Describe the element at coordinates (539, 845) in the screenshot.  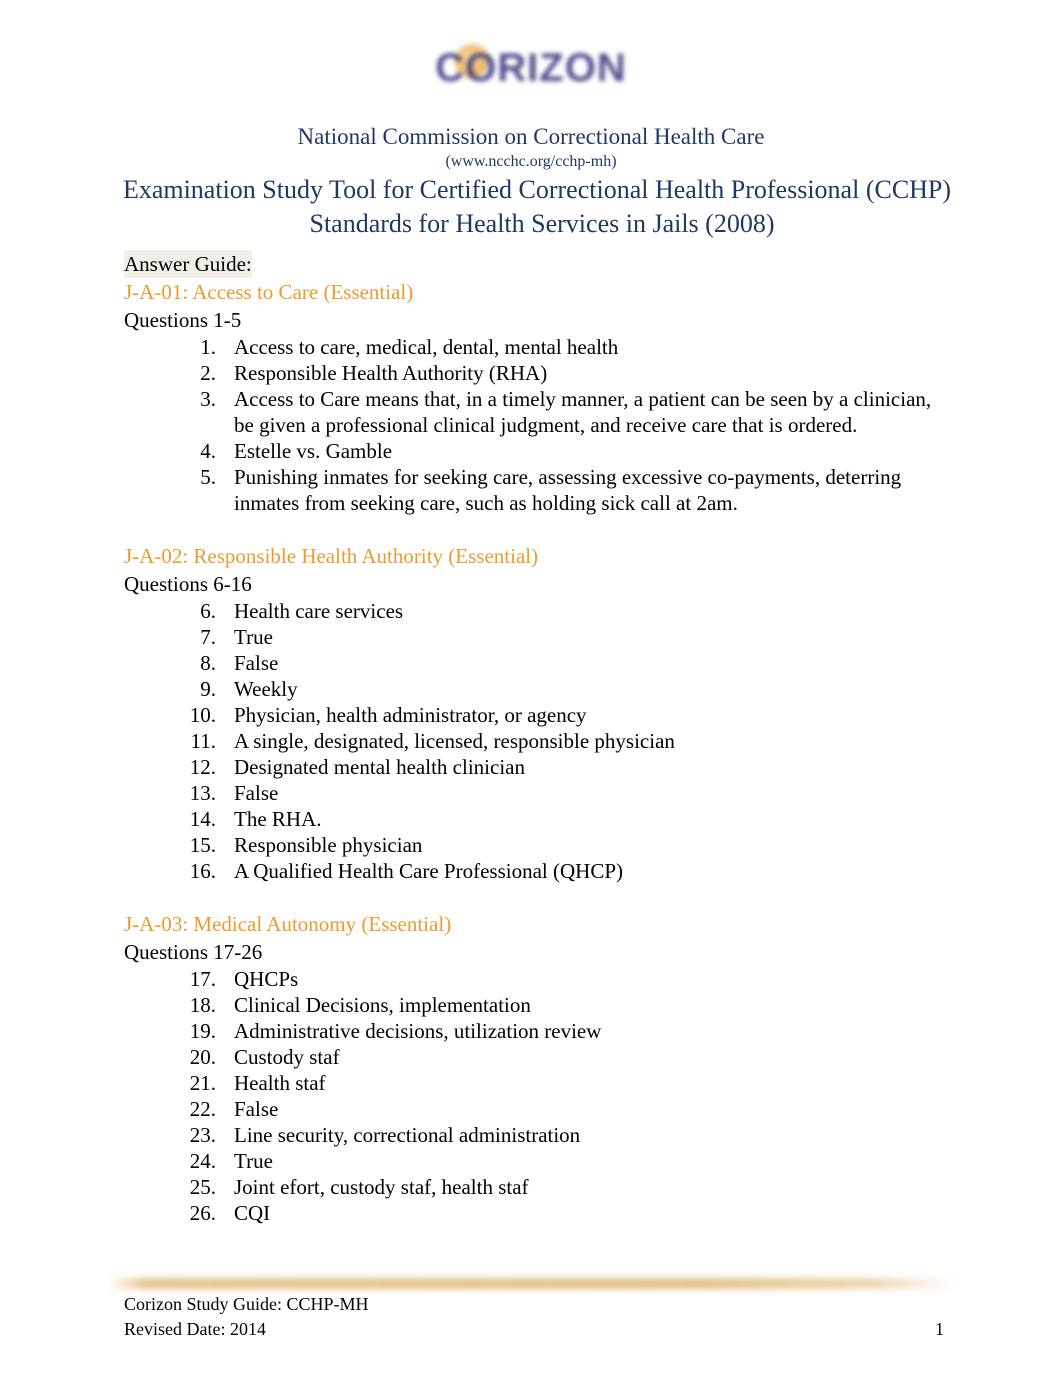
I see `list-item: 15. Responsible physician` at that location.